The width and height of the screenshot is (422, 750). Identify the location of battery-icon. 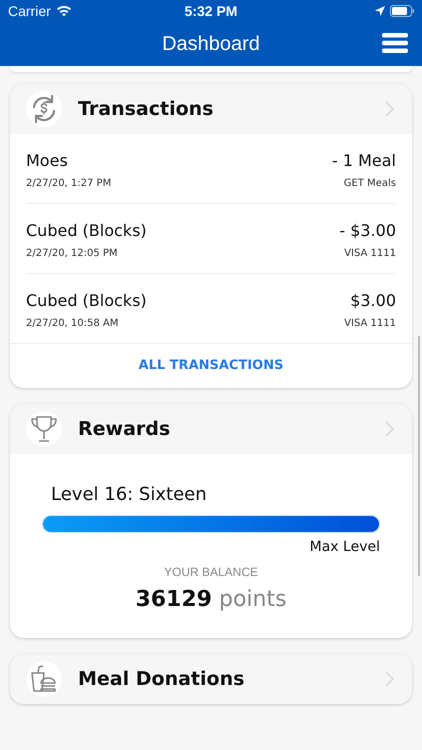
(402, 11).